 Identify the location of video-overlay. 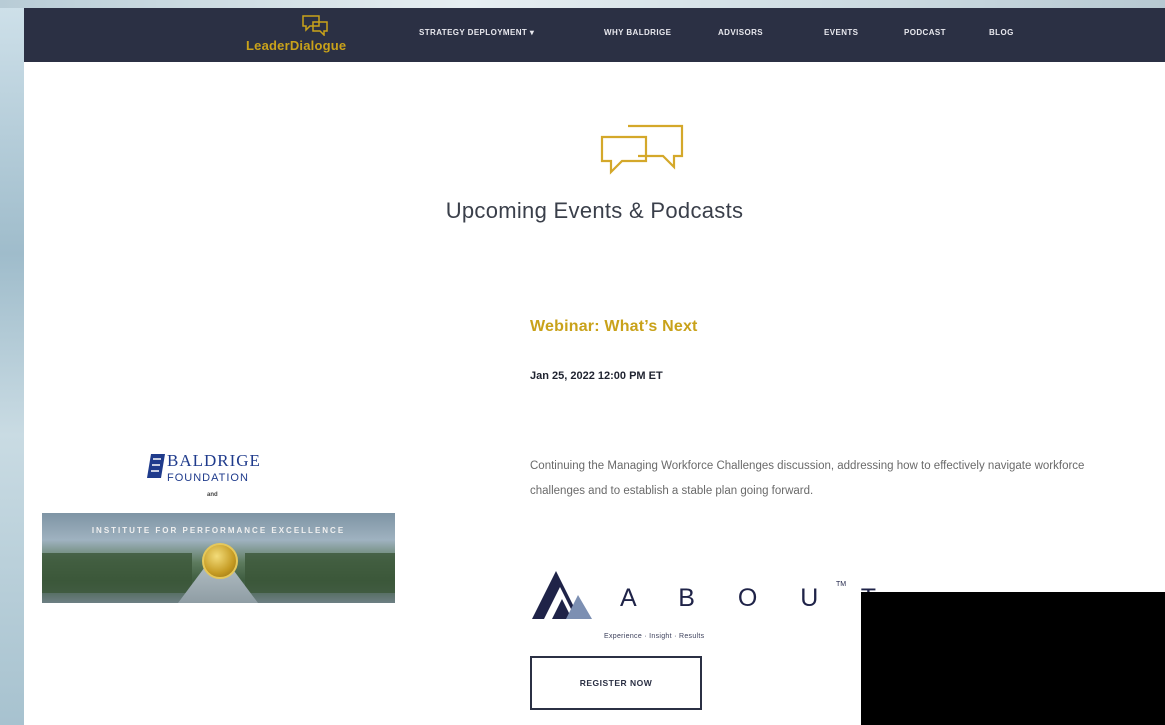
(1013, 658).